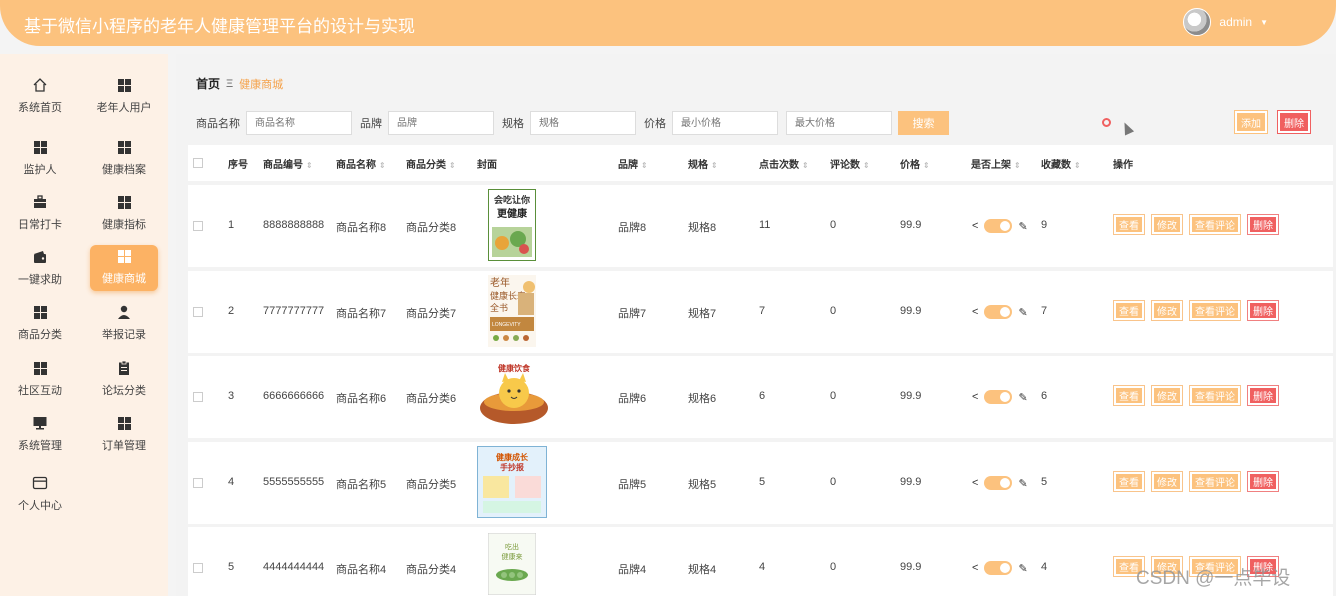  What do you see at coordinates (1251, 122) in the screenshot?
I see `add-button: 添加` at bounding box center [1251, 122].